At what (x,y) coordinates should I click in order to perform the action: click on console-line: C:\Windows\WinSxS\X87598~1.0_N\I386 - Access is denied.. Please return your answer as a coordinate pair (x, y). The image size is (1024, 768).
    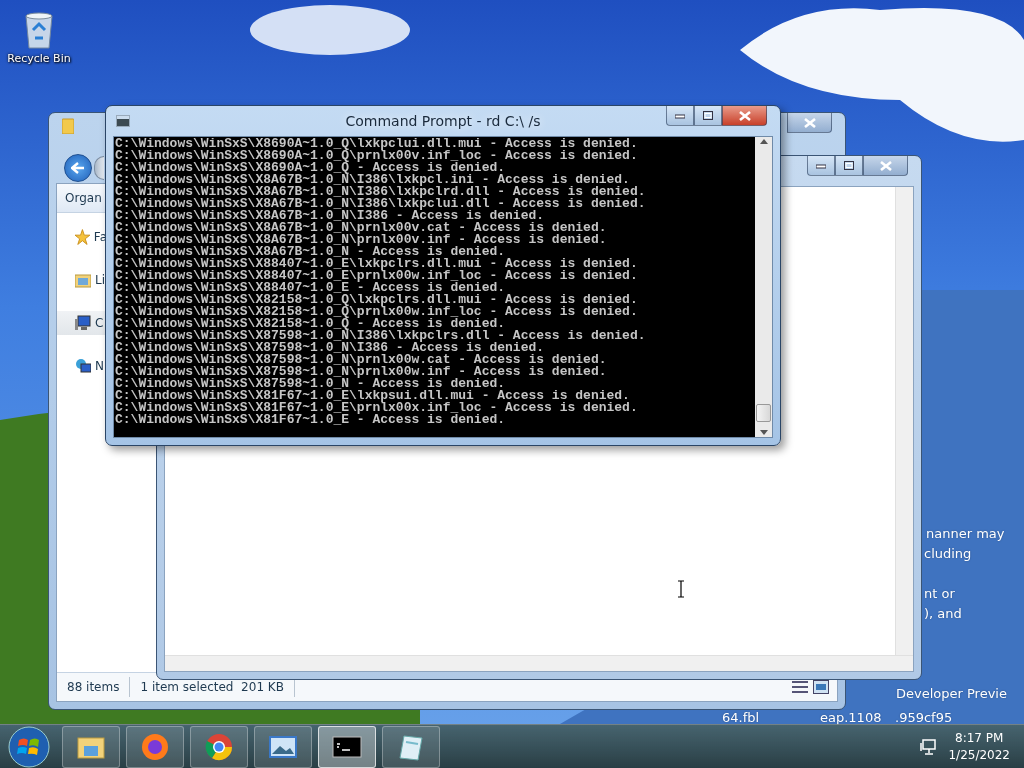
    Looking at the image, I should click on (330, 348).